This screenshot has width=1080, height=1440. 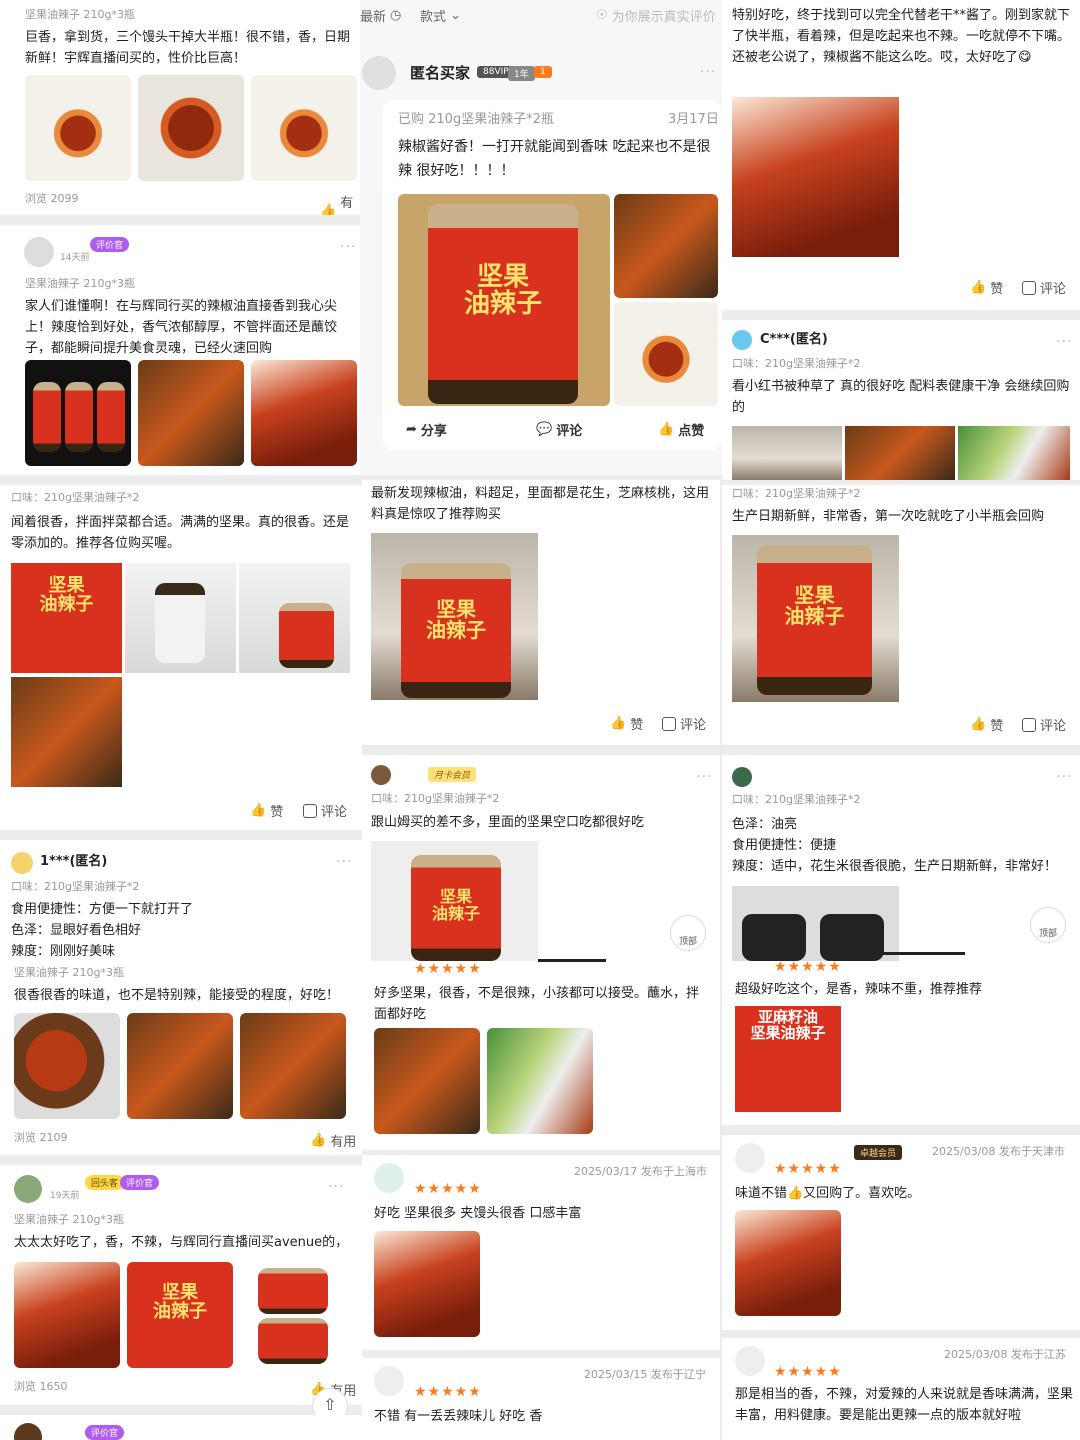 What do you see at coordinates (788, 1059) in the screenshot?
I see `review-photo: 亚麻籽油 坚果油辣子` at bounding box center [788, 1059].